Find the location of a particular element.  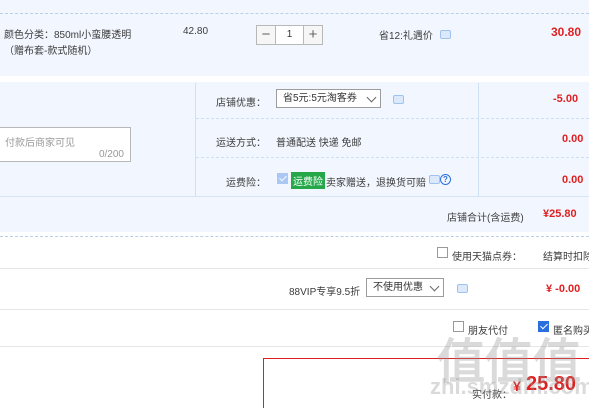

watermark-text: zhi.smzdm.com is located at coordinates (509, 386).